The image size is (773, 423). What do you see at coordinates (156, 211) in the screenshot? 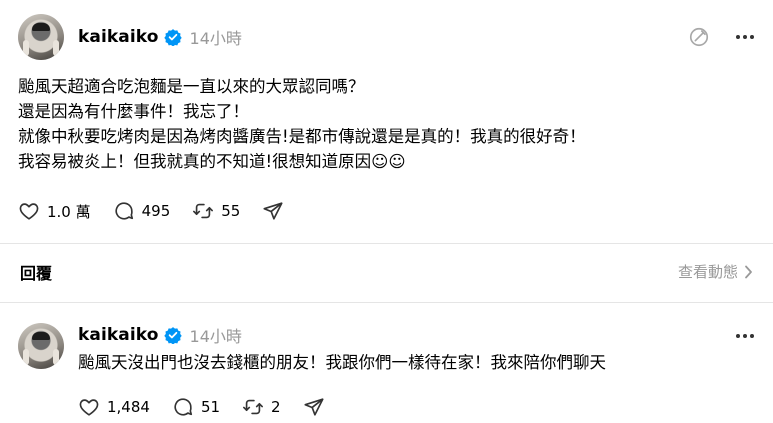
I see `comment-count: 495` at bounding box center [156, 211].